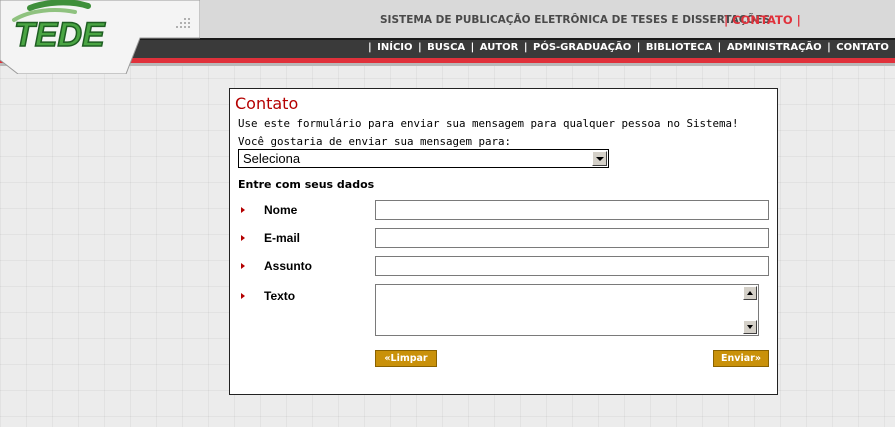 The image size is (895, 427). Describe the element at coordinates (282, 238) in the screenshot. I see `email-label: E-mail` at that location.